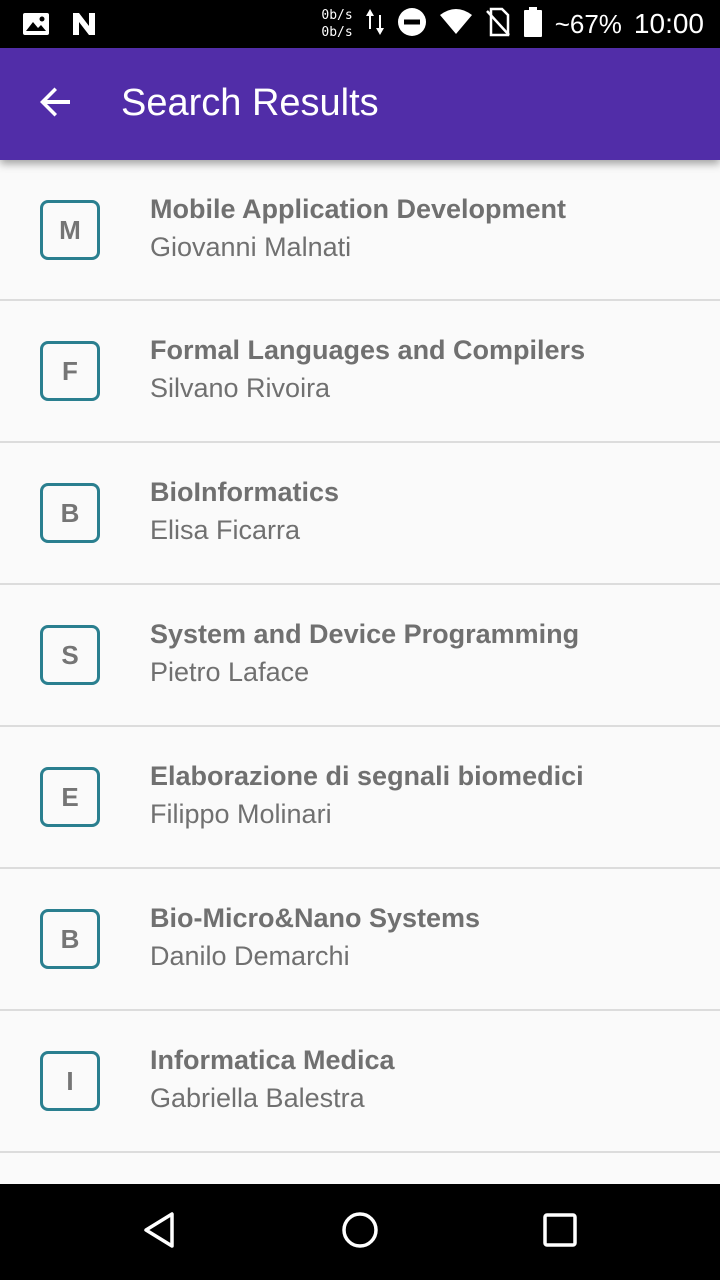 The height and width of the screenshot is (1280, 720). Describe the element at coordinates (272, 1060) in the screenshot. I see `course-title: Informatica Medica` at that location.